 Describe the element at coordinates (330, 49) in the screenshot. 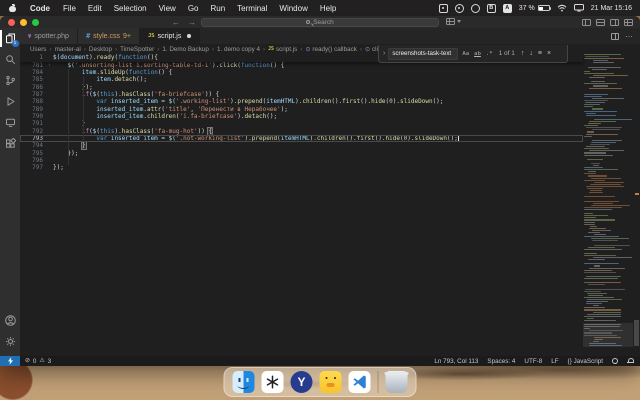

I see `breadcrumb-item: ⊙ ready() callback` at that location.